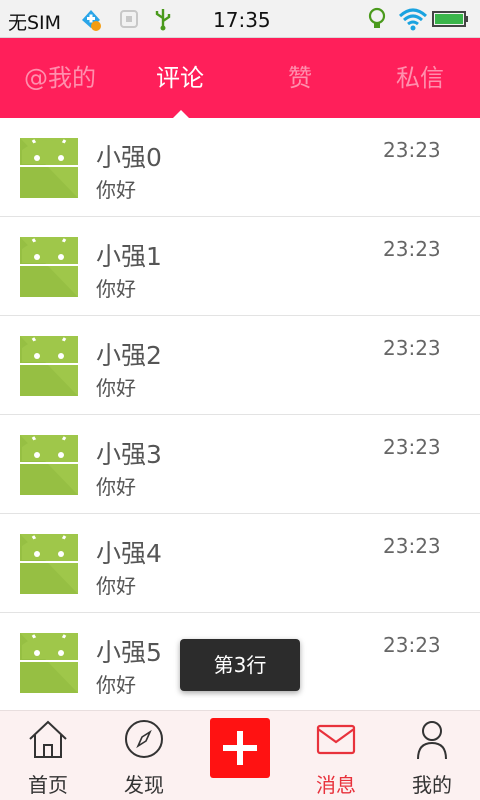  I want to click on bottom-nav: 首页 发现 消息 我的, so click(240, 755).